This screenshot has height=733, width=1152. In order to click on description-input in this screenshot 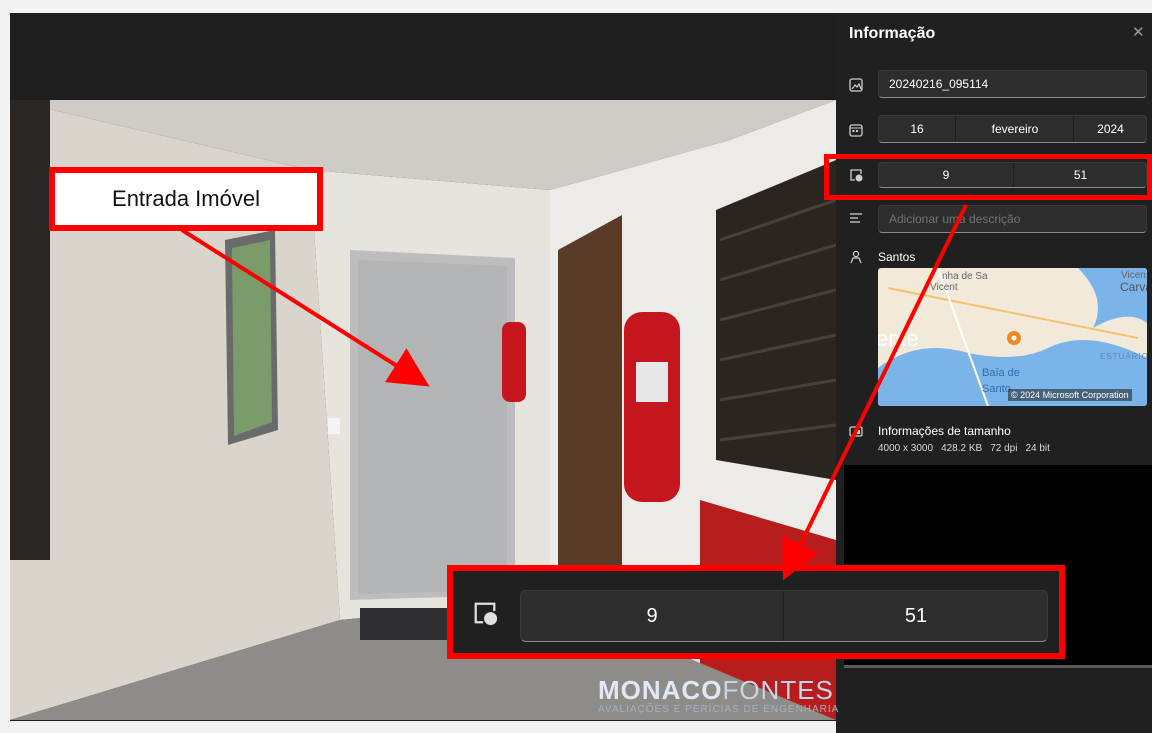, I will do `click(1012, 219)`.